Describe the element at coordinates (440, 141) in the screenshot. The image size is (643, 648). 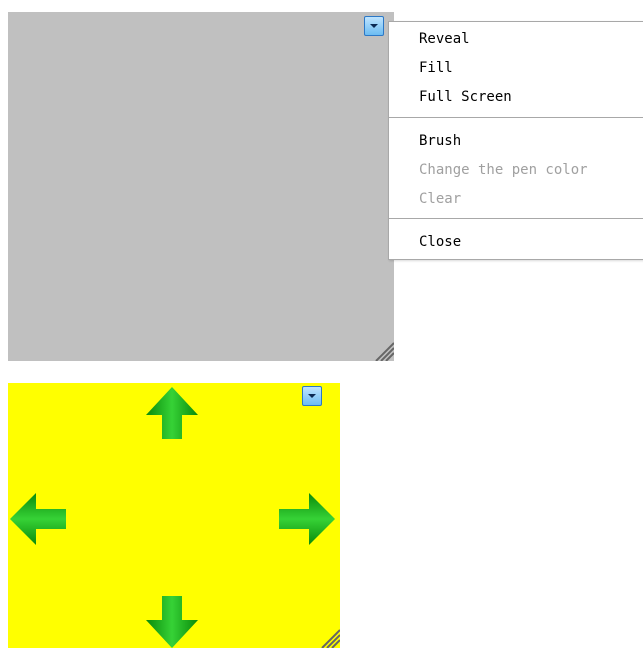
I see `menu-item-brush: Brush` at that location.